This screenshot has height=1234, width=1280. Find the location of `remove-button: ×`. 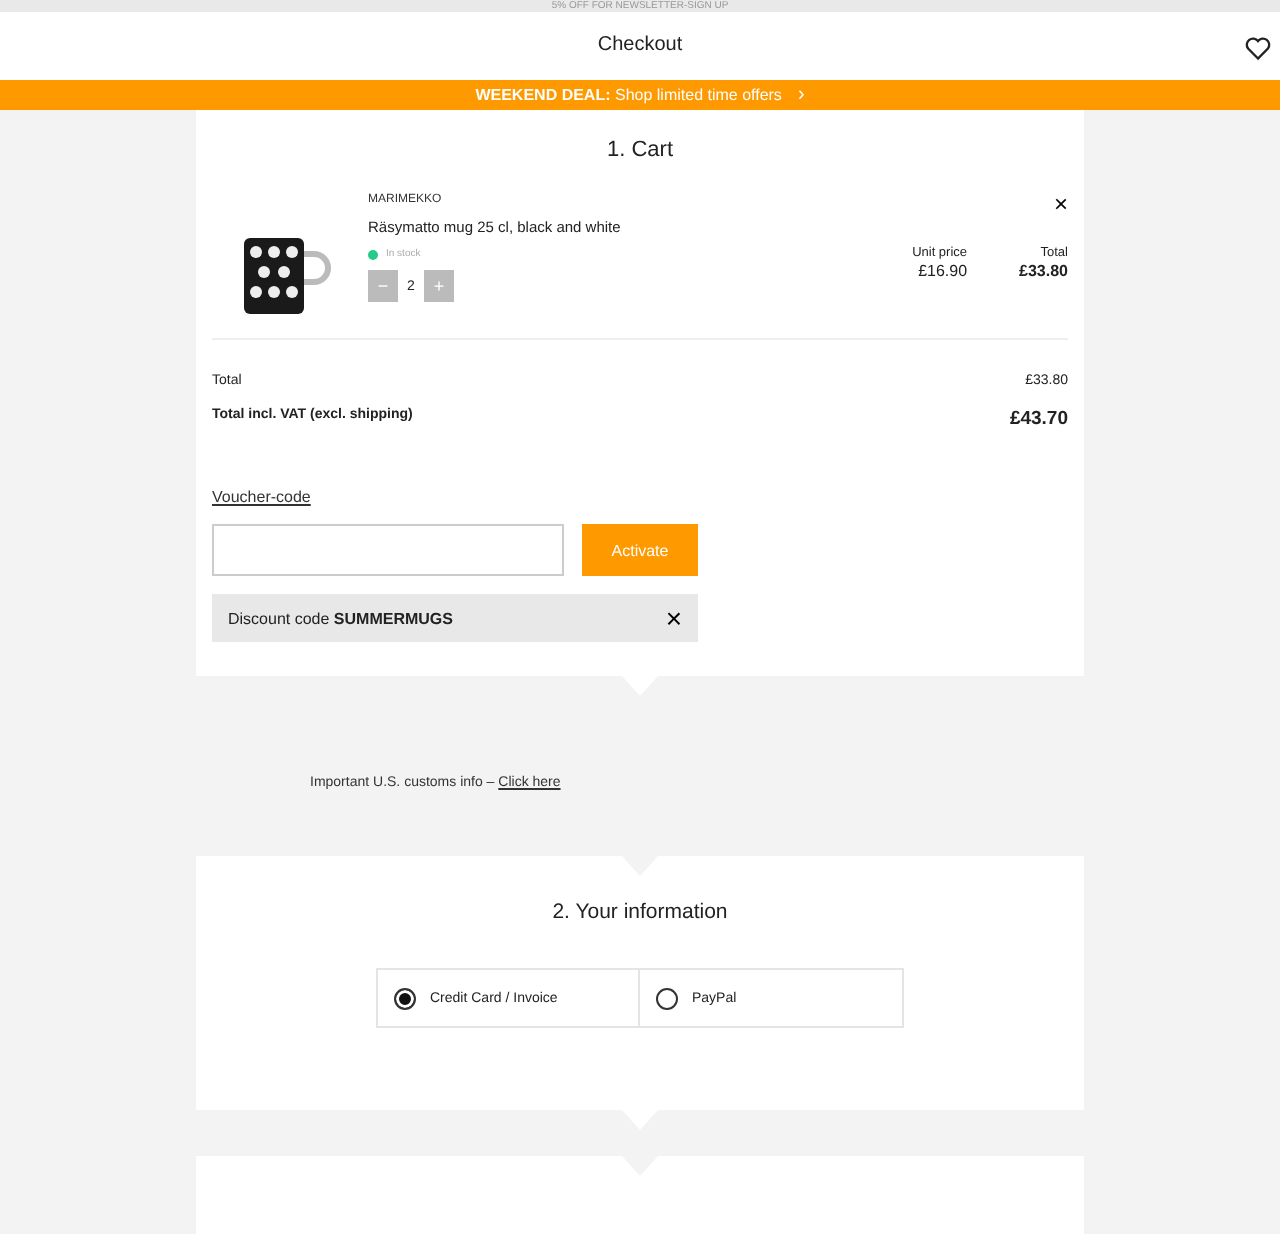

remove-button: × is located at coordinates (1060, 204).